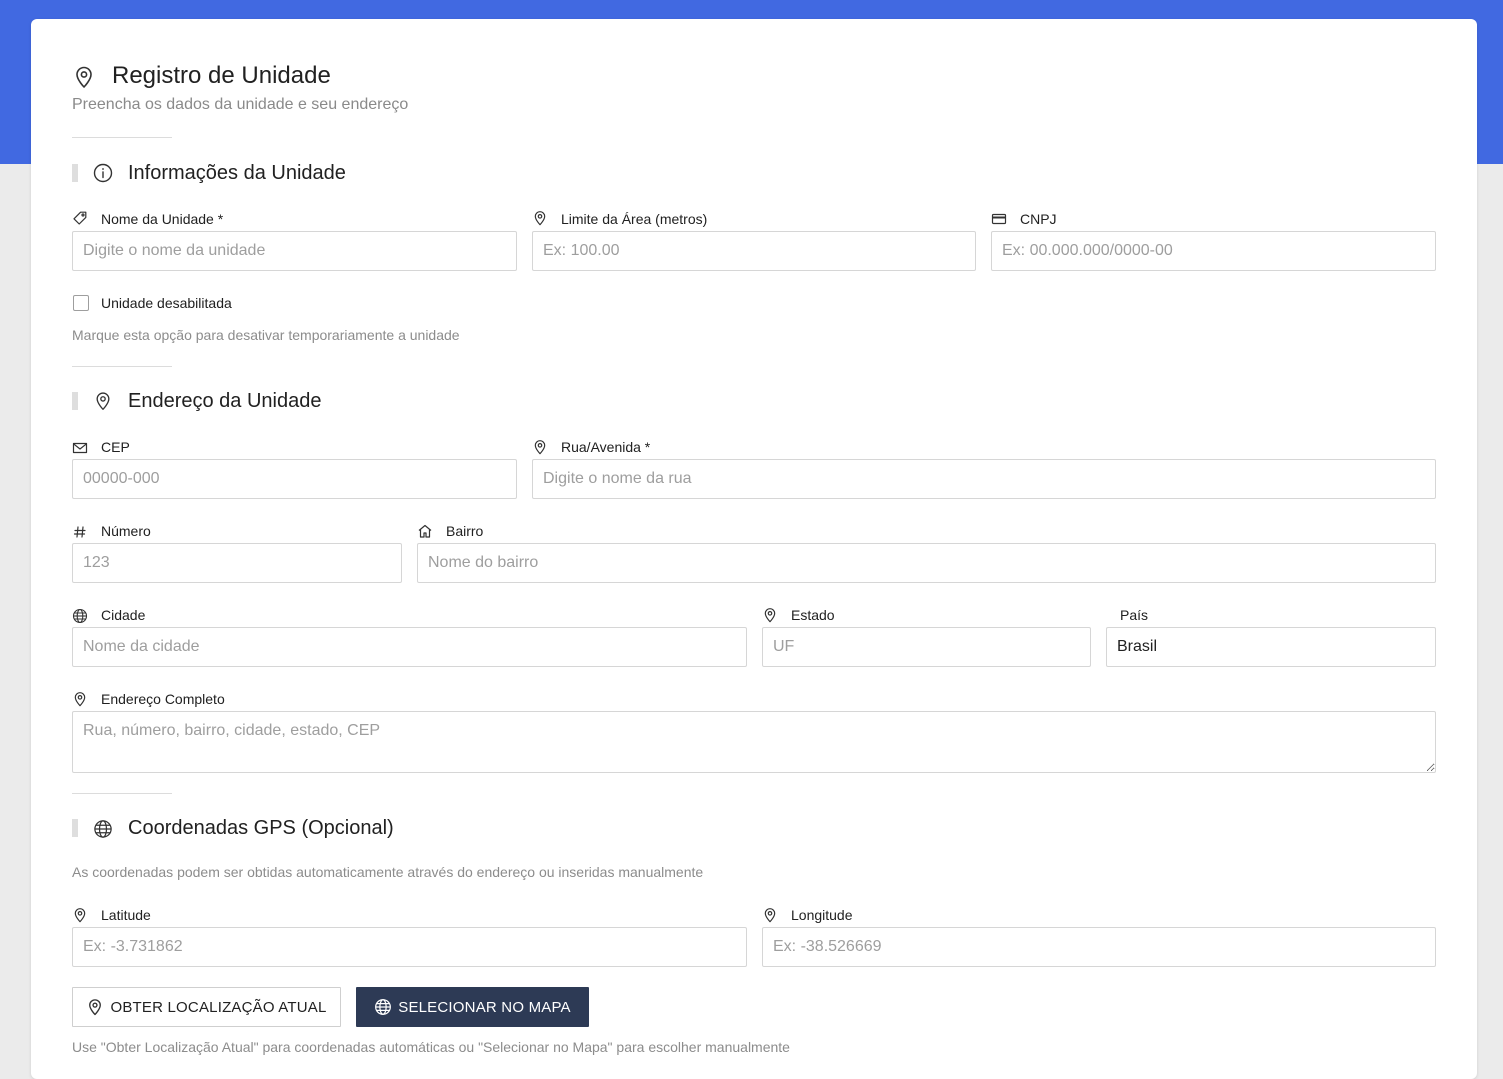  Describe the element at coordinates (984, 479) in the screenshot. I see `street-input` at that location.